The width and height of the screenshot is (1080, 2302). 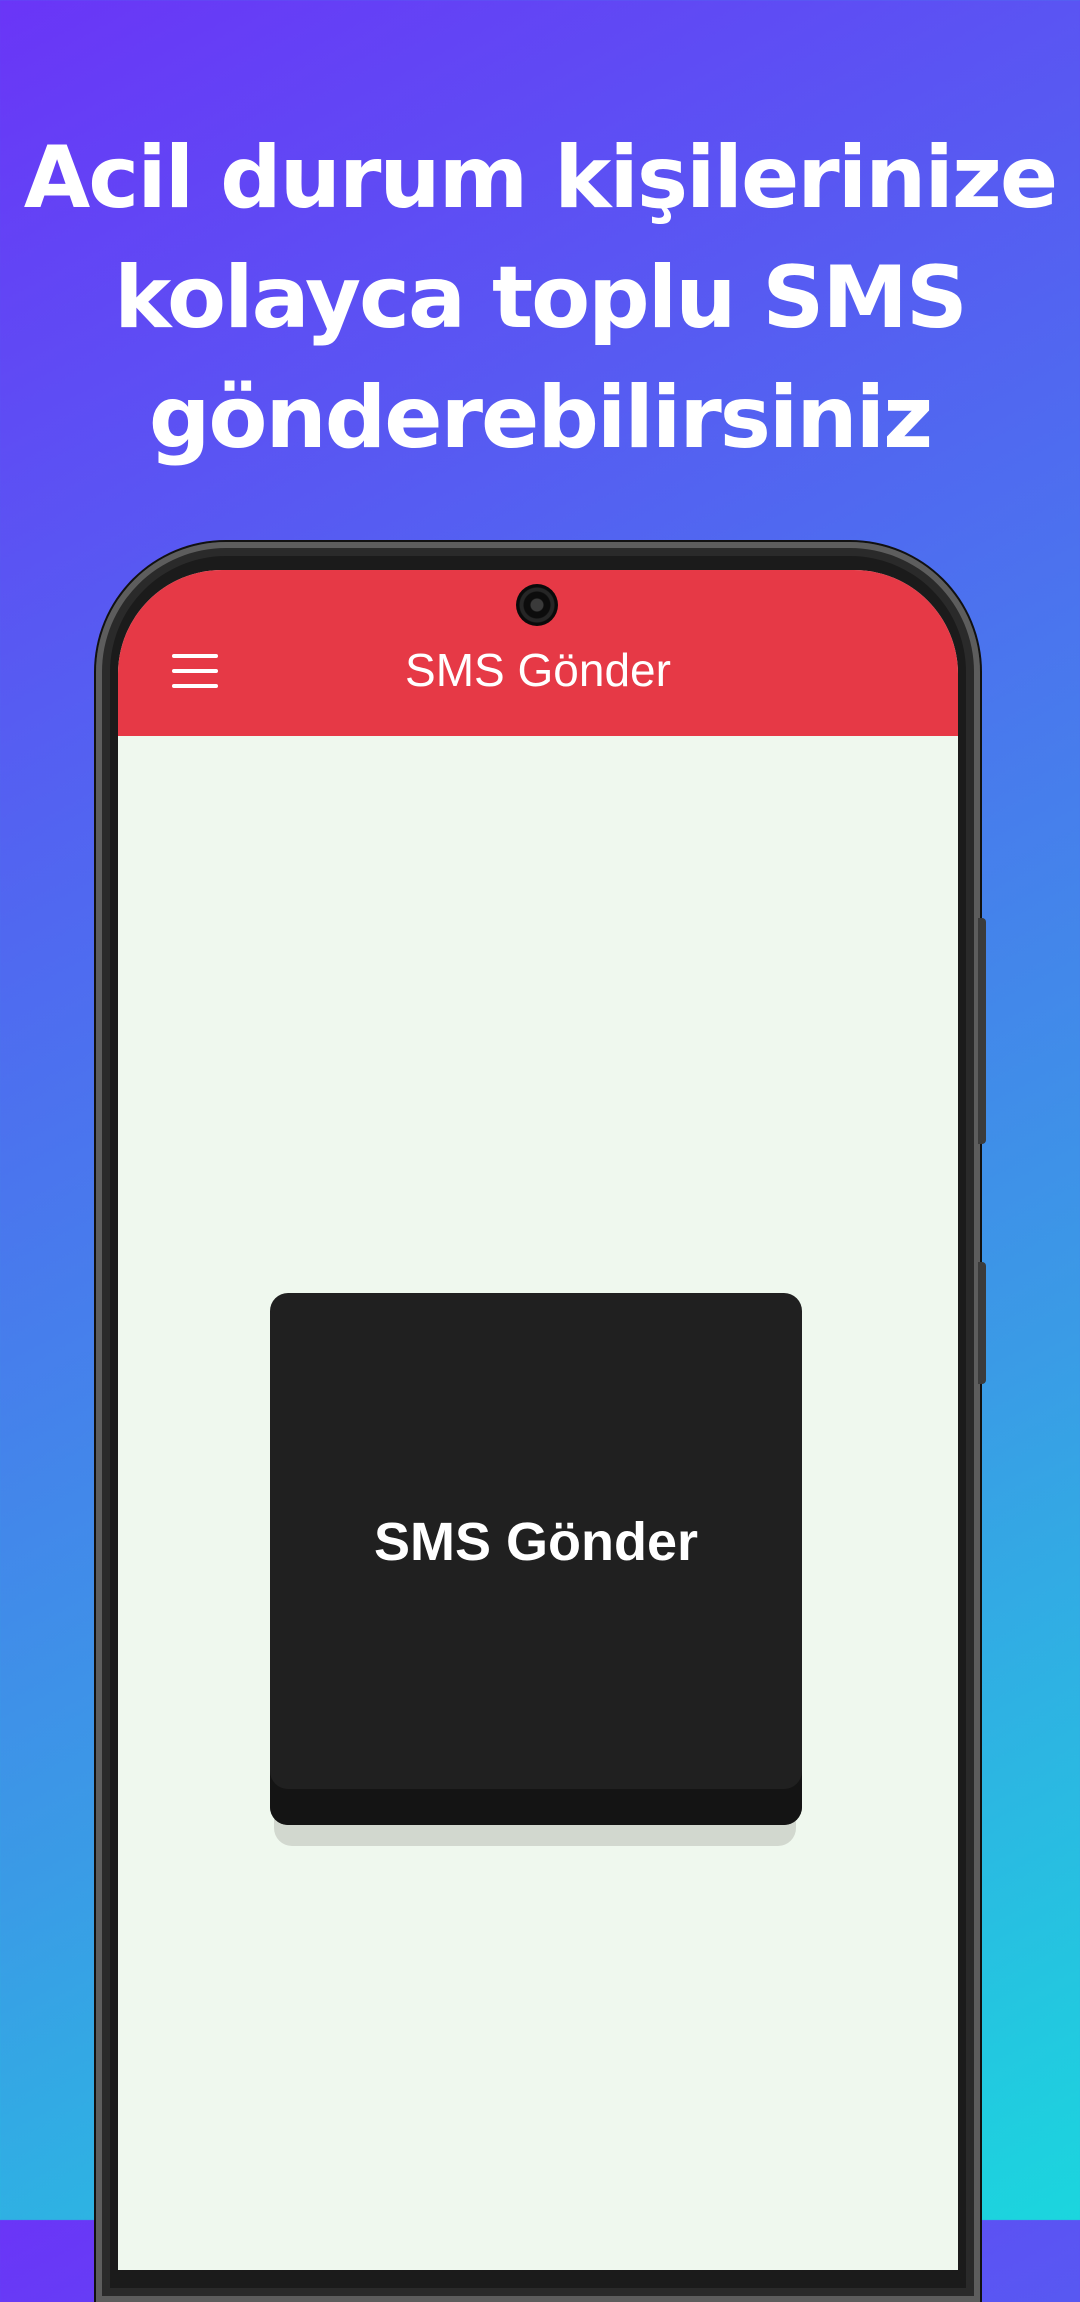 What do you see at coordinates (541, 178) in the screenshot?
I see `headline-line-1: Acil durum kişilerinize` at bounding box center [541, 178].